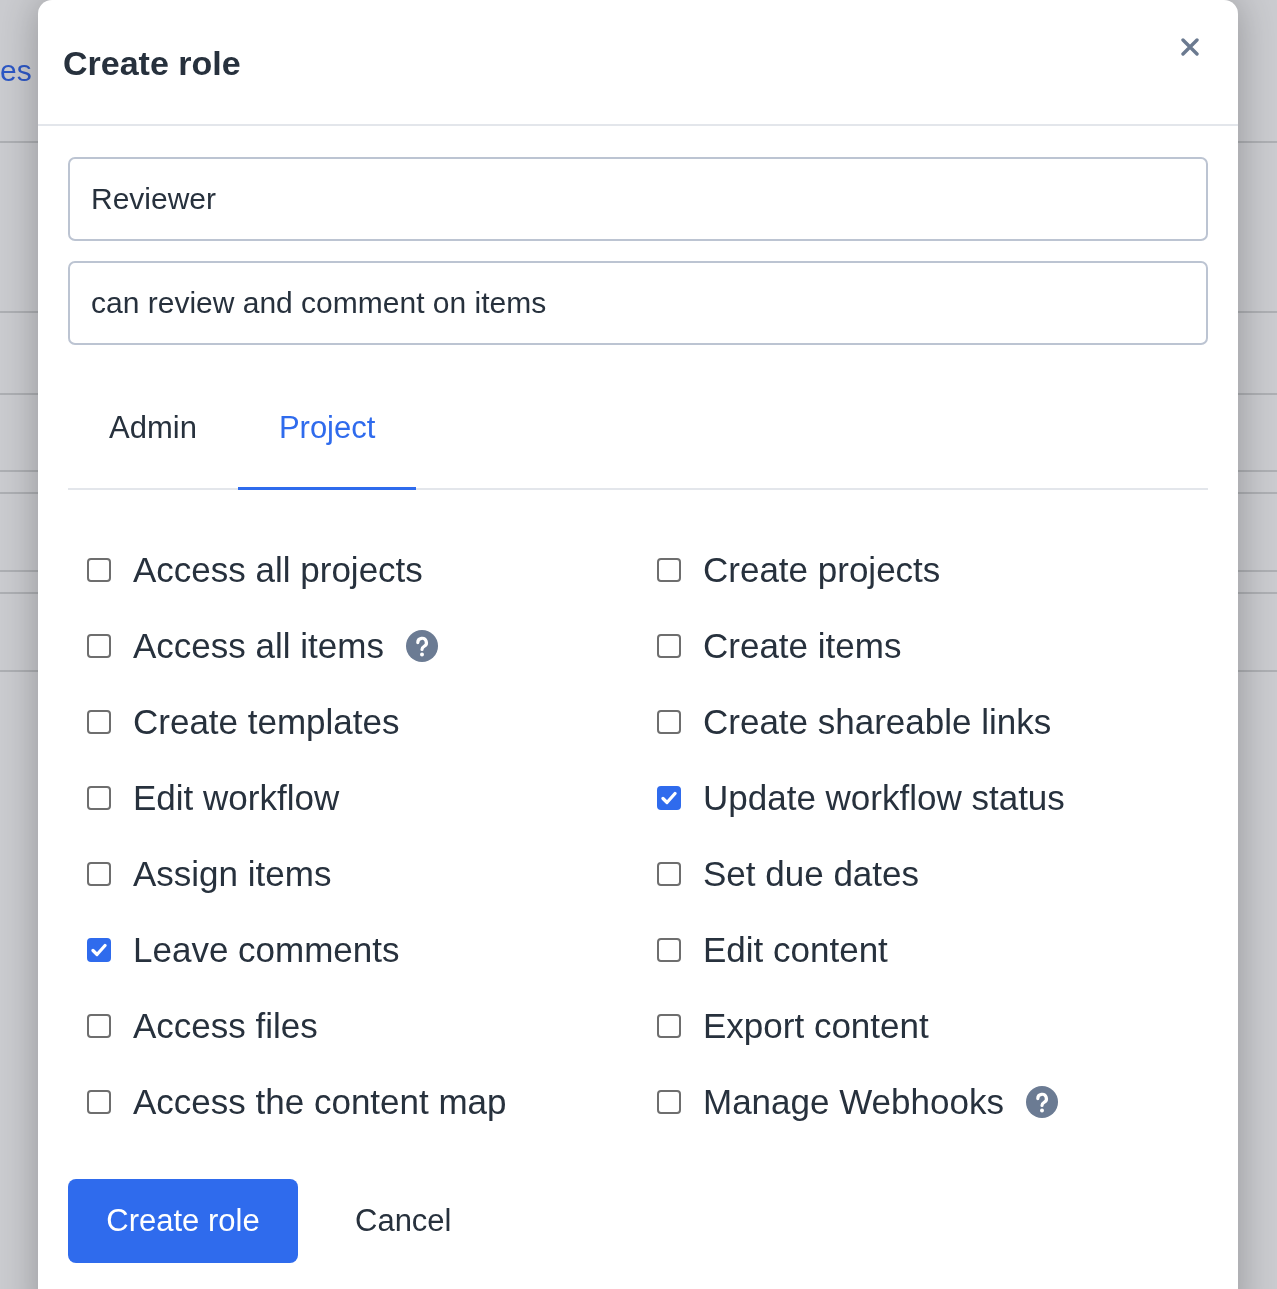 Image resolution: width=1277 pixels, height=1289 pixels. What do you see at coordinates (258, 646) in the screenshot?
I see `permission-label: Access all items` at bounding box center [258, 646].